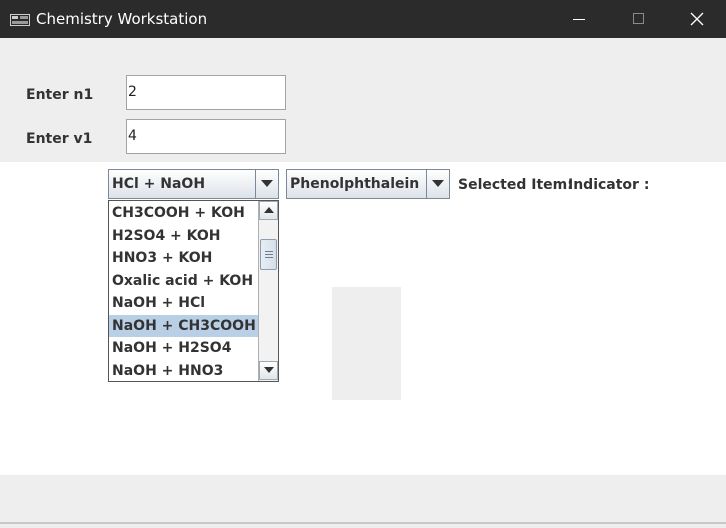 This screenshot has height=528, width=726. I want to click on result-display-area, so click(366, 343).